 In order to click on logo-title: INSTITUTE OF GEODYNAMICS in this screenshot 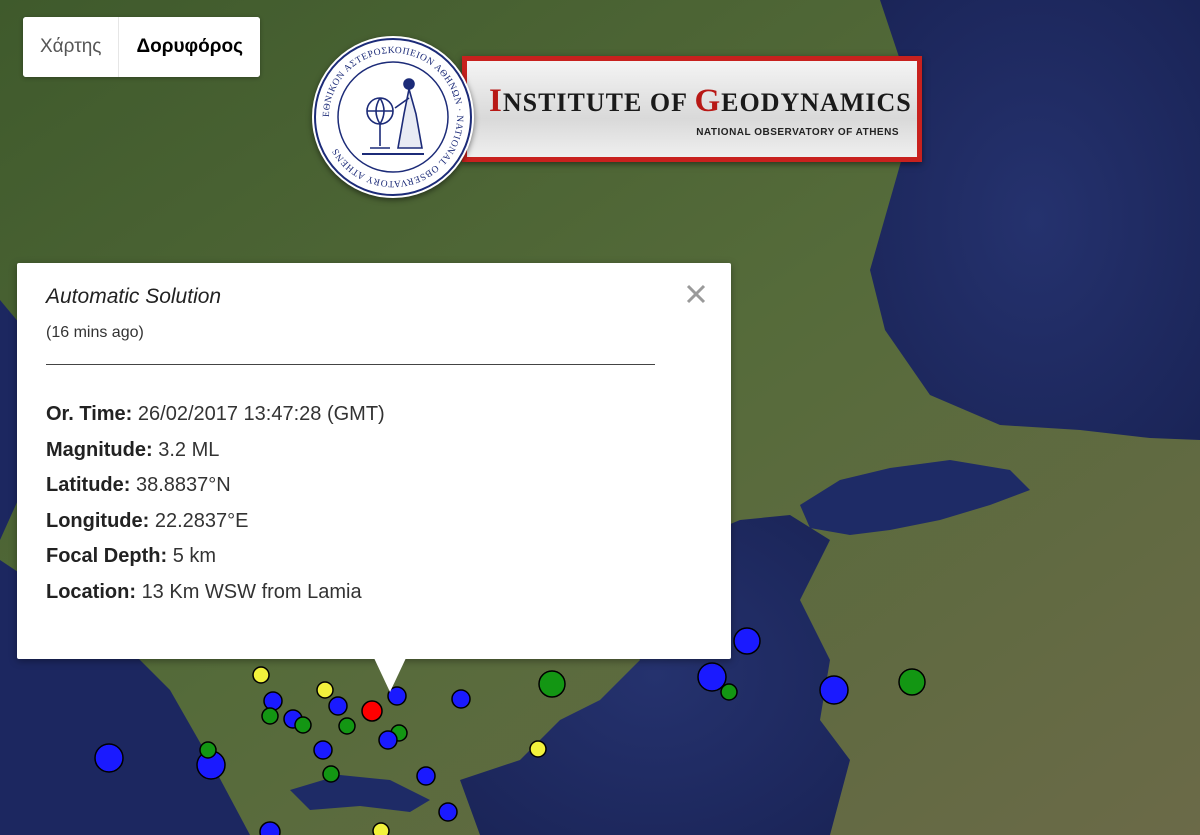, I will do `click(700, 101)`.